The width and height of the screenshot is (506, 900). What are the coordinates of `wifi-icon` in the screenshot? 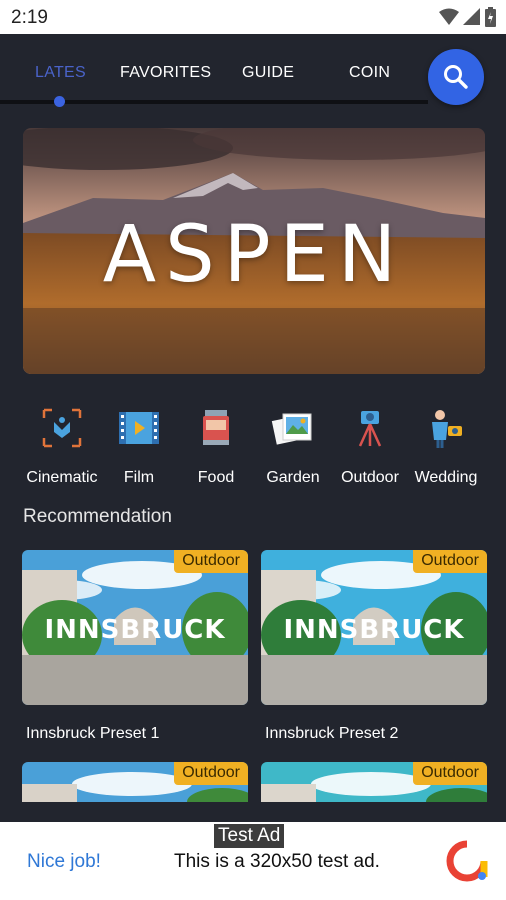 It's located at (449, 16).